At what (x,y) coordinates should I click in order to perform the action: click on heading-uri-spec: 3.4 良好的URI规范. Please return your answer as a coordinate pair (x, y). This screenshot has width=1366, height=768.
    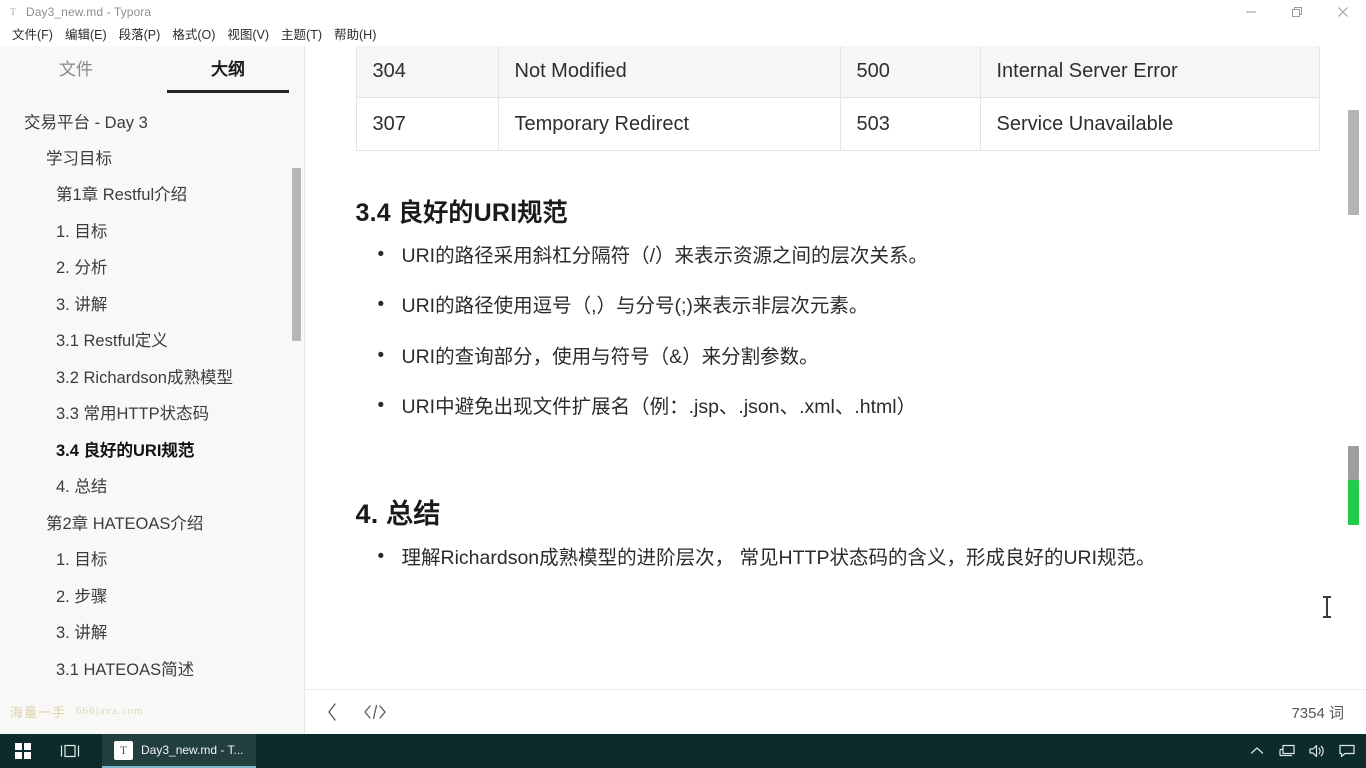
    Looking at the image, I should click on (461, 213).